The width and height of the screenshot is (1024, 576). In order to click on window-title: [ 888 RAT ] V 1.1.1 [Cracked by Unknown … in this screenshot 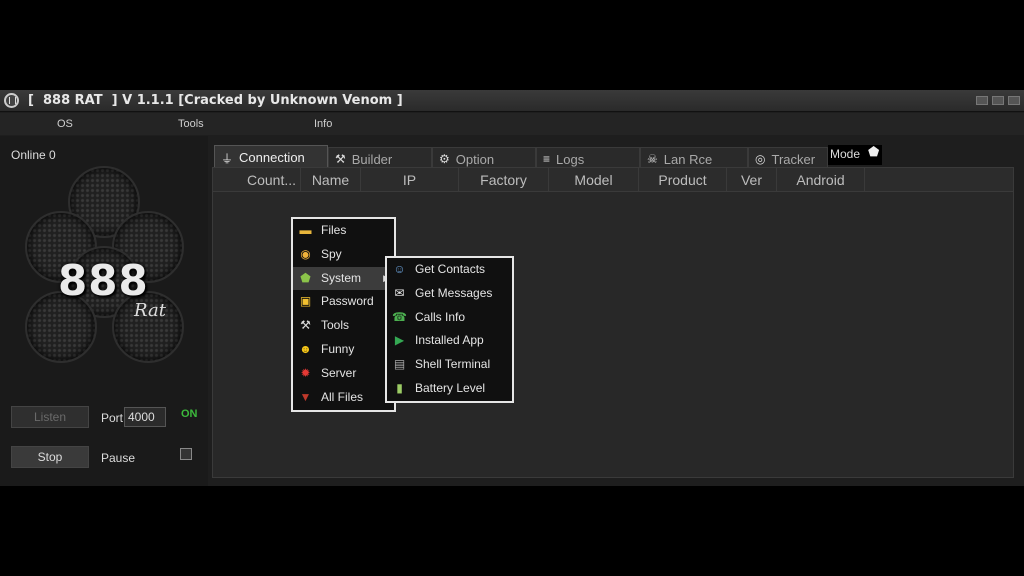, I will do `click(215, 100)`.